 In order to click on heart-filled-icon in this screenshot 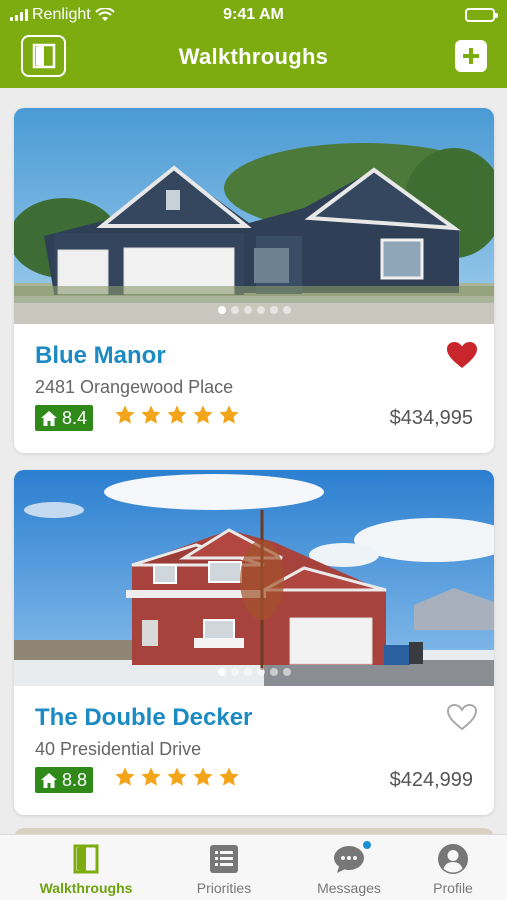, I will do `click(462, 355)`.